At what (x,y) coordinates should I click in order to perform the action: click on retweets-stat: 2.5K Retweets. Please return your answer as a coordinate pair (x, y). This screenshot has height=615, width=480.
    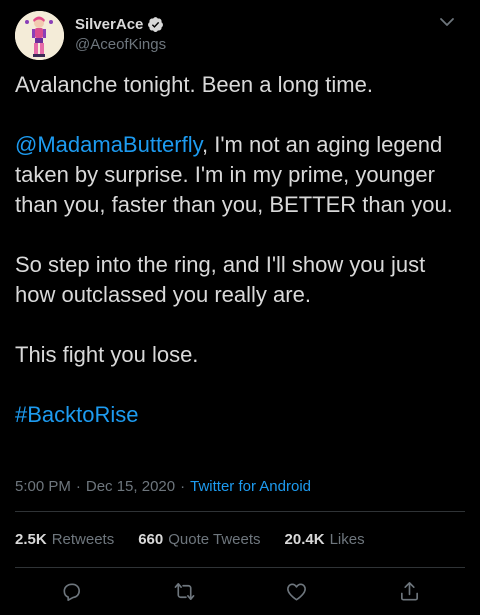
    Looking at the image, I should click on (64, 539).